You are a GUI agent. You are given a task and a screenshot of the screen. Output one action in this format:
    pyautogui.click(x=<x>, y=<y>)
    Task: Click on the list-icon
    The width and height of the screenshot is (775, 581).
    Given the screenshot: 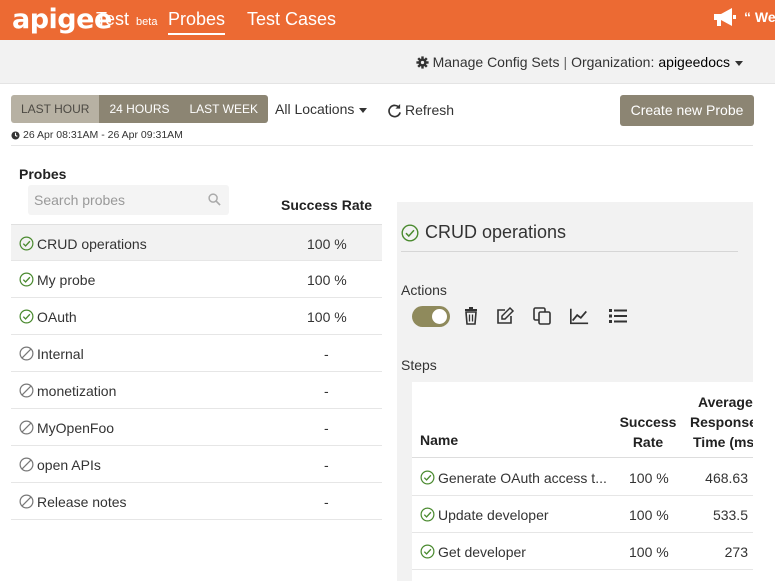 What is the action you would take?
    pyautogui.click(x=618, y=316)
    